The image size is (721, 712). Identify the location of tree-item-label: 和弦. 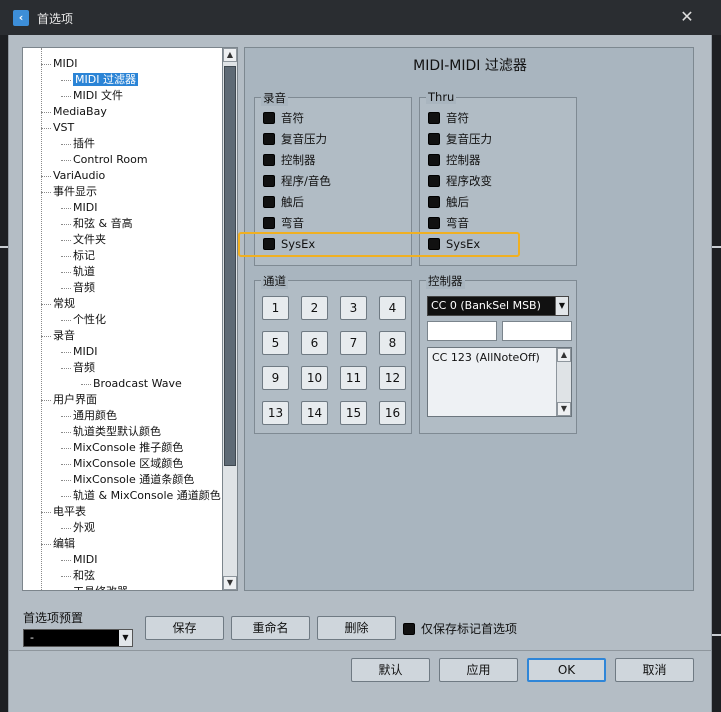
(84, 575).